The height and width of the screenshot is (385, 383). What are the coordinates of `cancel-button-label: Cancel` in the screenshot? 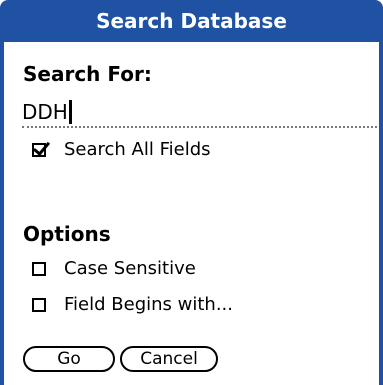 It's located at (169, 359).